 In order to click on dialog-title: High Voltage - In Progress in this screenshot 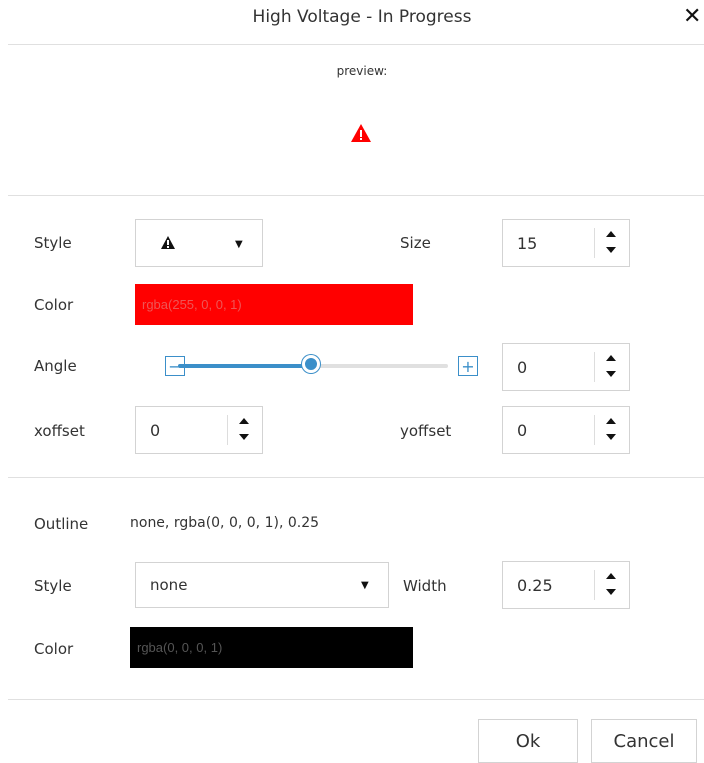, I will do `click(362, 17)`.